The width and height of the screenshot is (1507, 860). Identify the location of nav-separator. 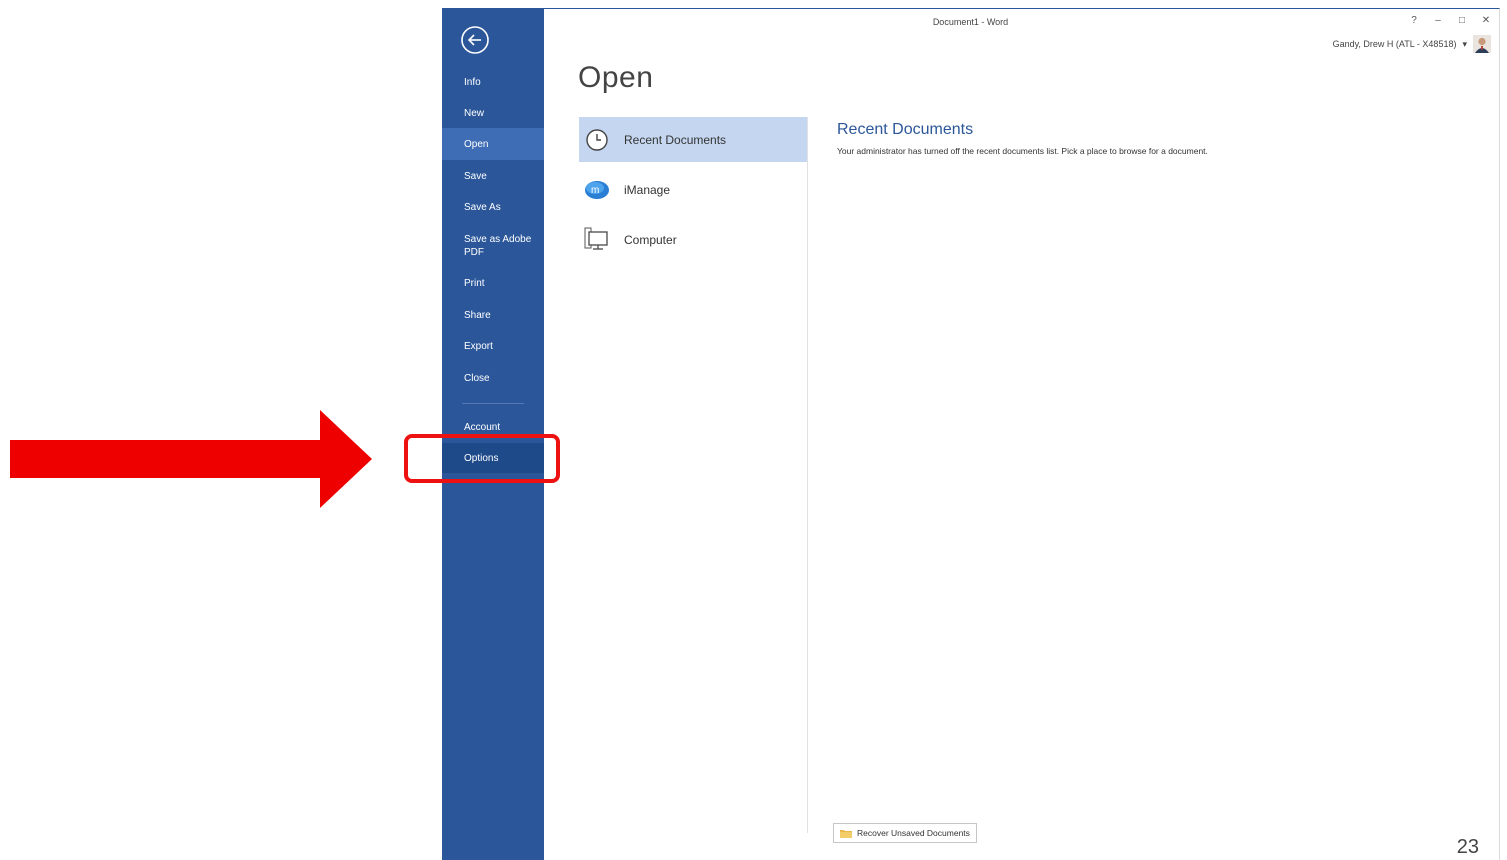
(493, 403).